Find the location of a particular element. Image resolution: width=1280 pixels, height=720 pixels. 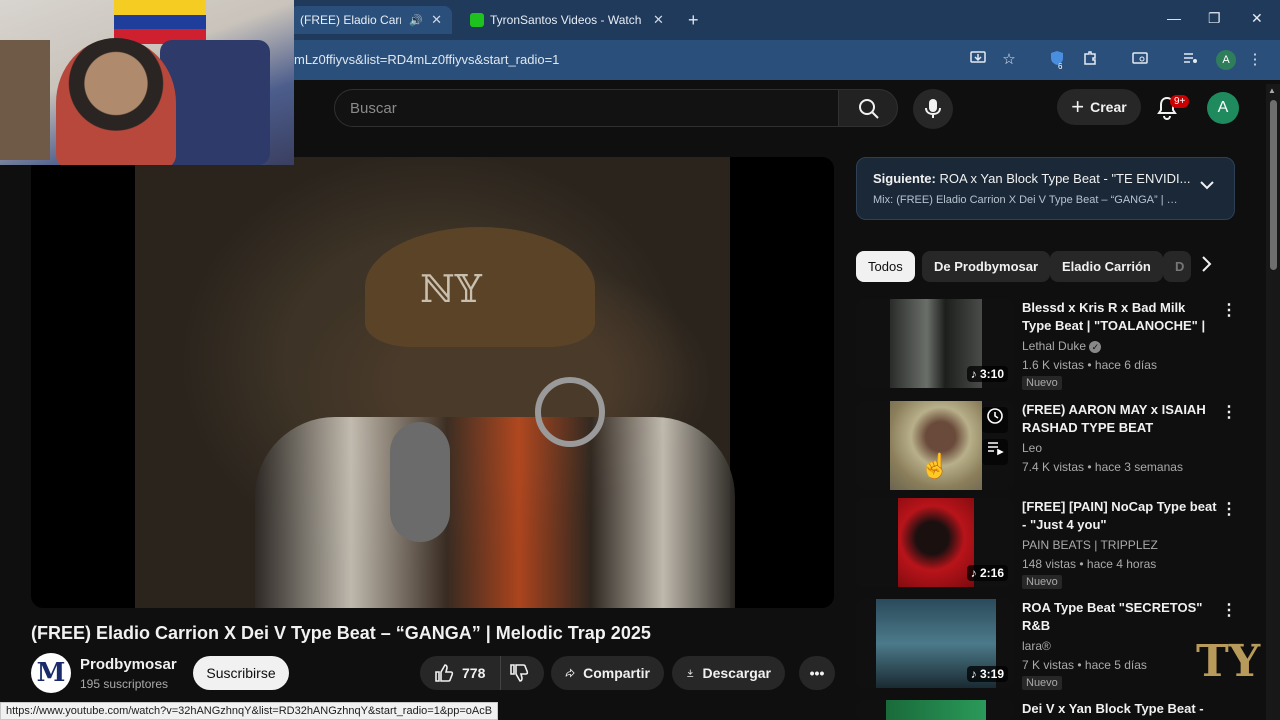

create-button: + Crear is located at coordinates (1099, 107).